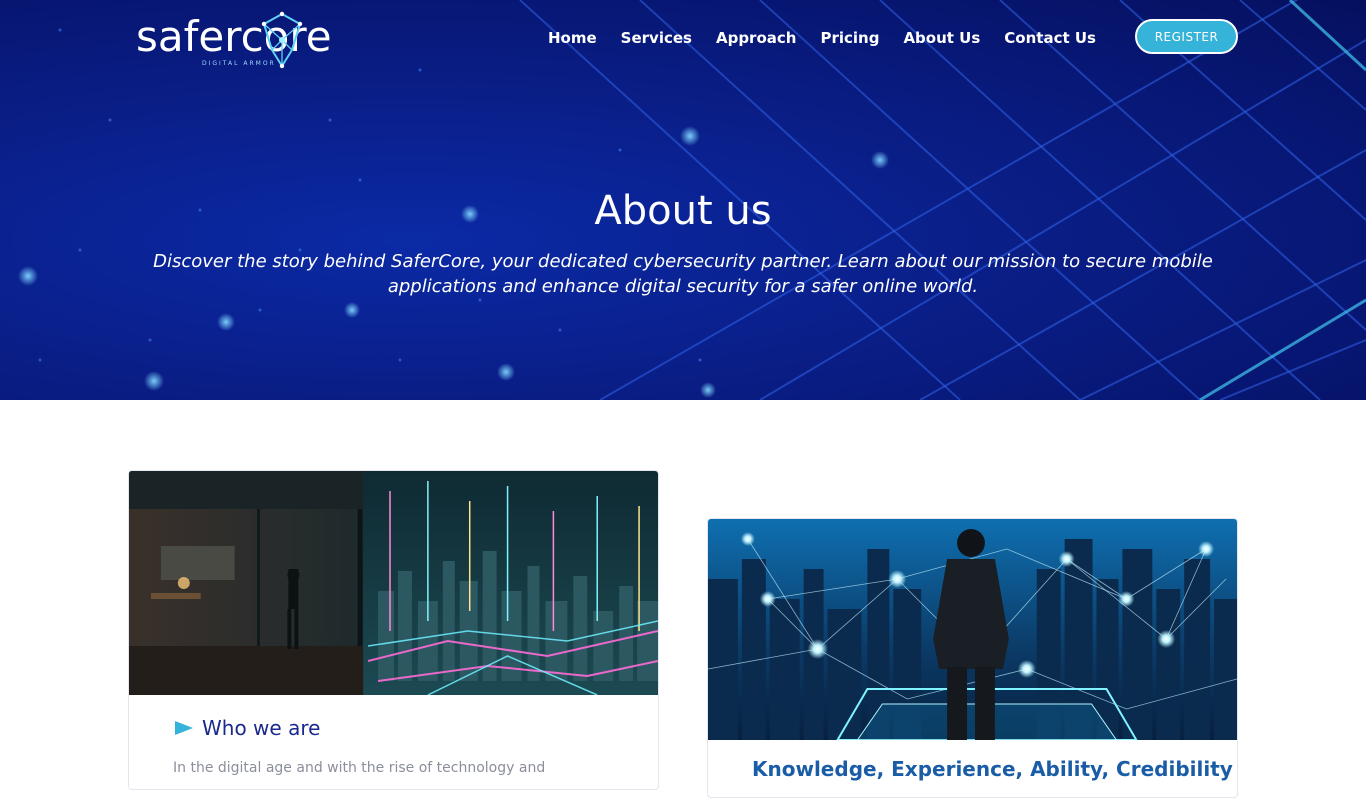 The width and height of the screenshot is (1366, 798). Describe the element at coordinates (184, 728) in the screenshot. I see `play-arrow-icon` at that location.